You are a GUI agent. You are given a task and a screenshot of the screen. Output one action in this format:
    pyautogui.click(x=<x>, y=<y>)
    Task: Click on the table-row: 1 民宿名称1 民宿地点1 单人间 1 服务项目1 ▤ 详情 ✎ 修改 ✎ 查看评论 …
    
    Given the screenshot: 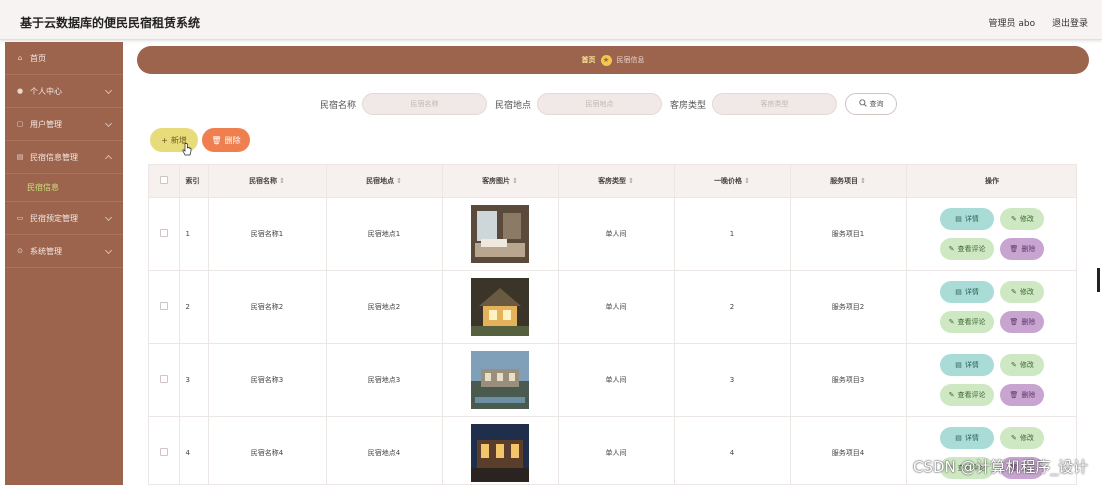 What is the action you would take?
    pyautogui.click(x=613, y=234)
    